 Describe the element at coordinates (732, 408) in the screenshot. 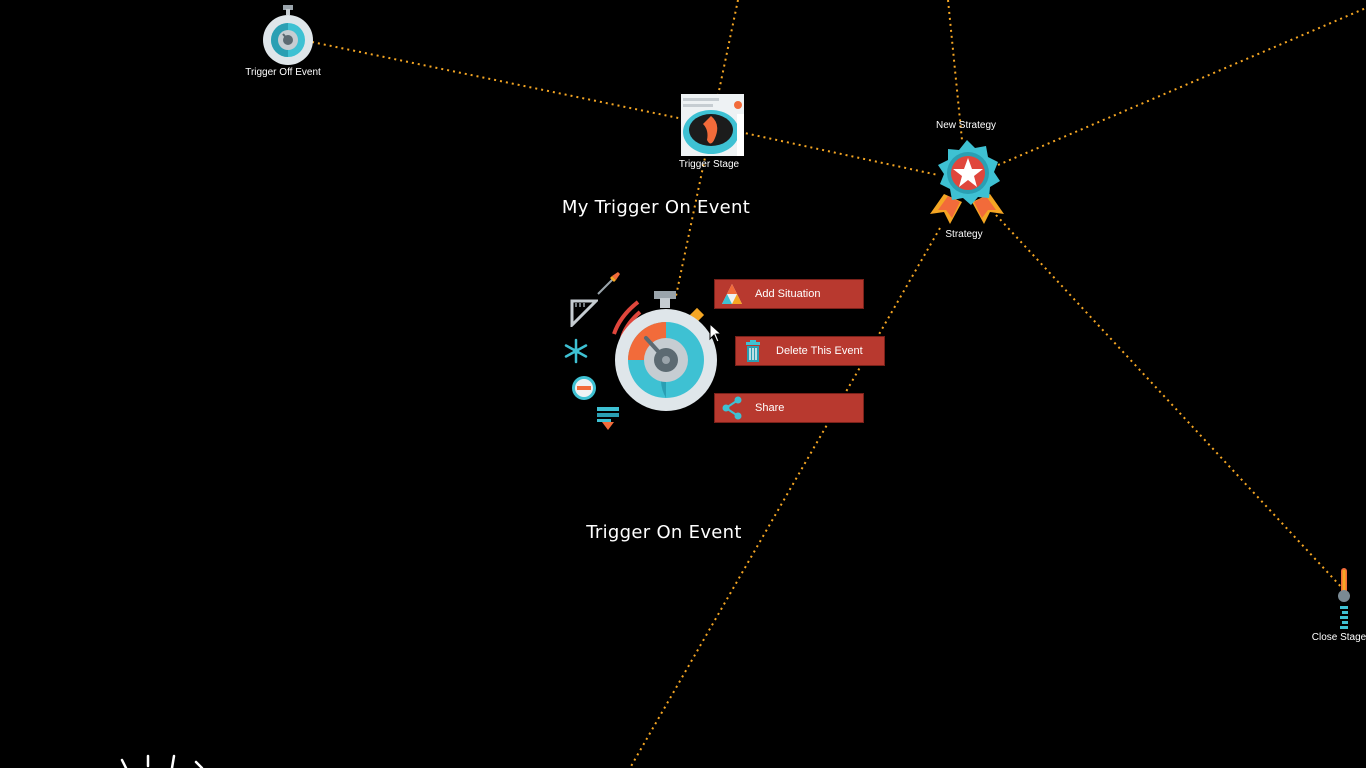

I see `share-icon` at that location.